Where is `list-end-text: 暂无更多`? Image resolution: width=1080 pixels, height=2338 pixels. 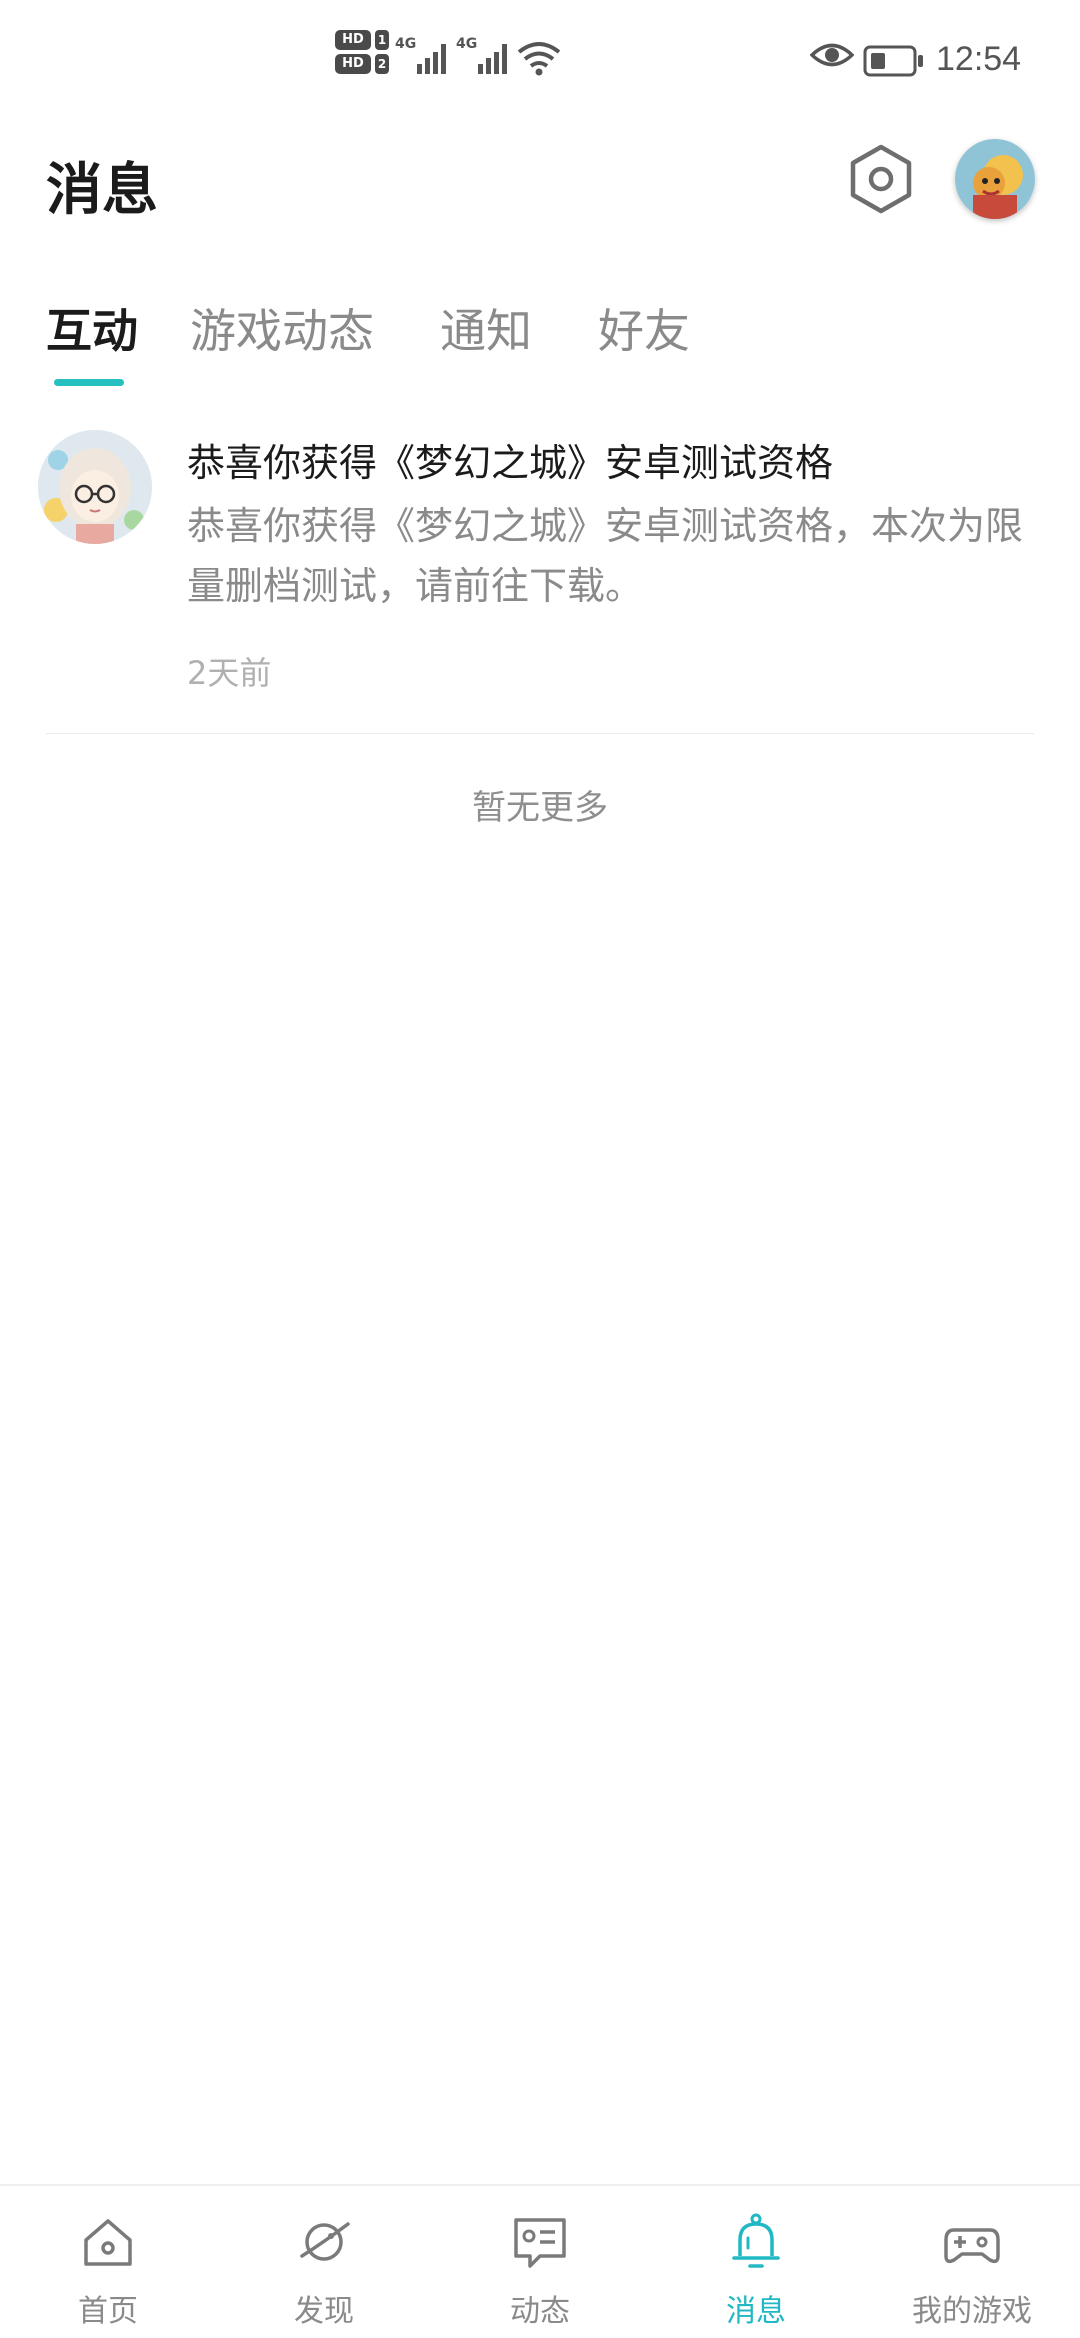
list-end-text: 暂无更多 is located at coordinates (540, 808).